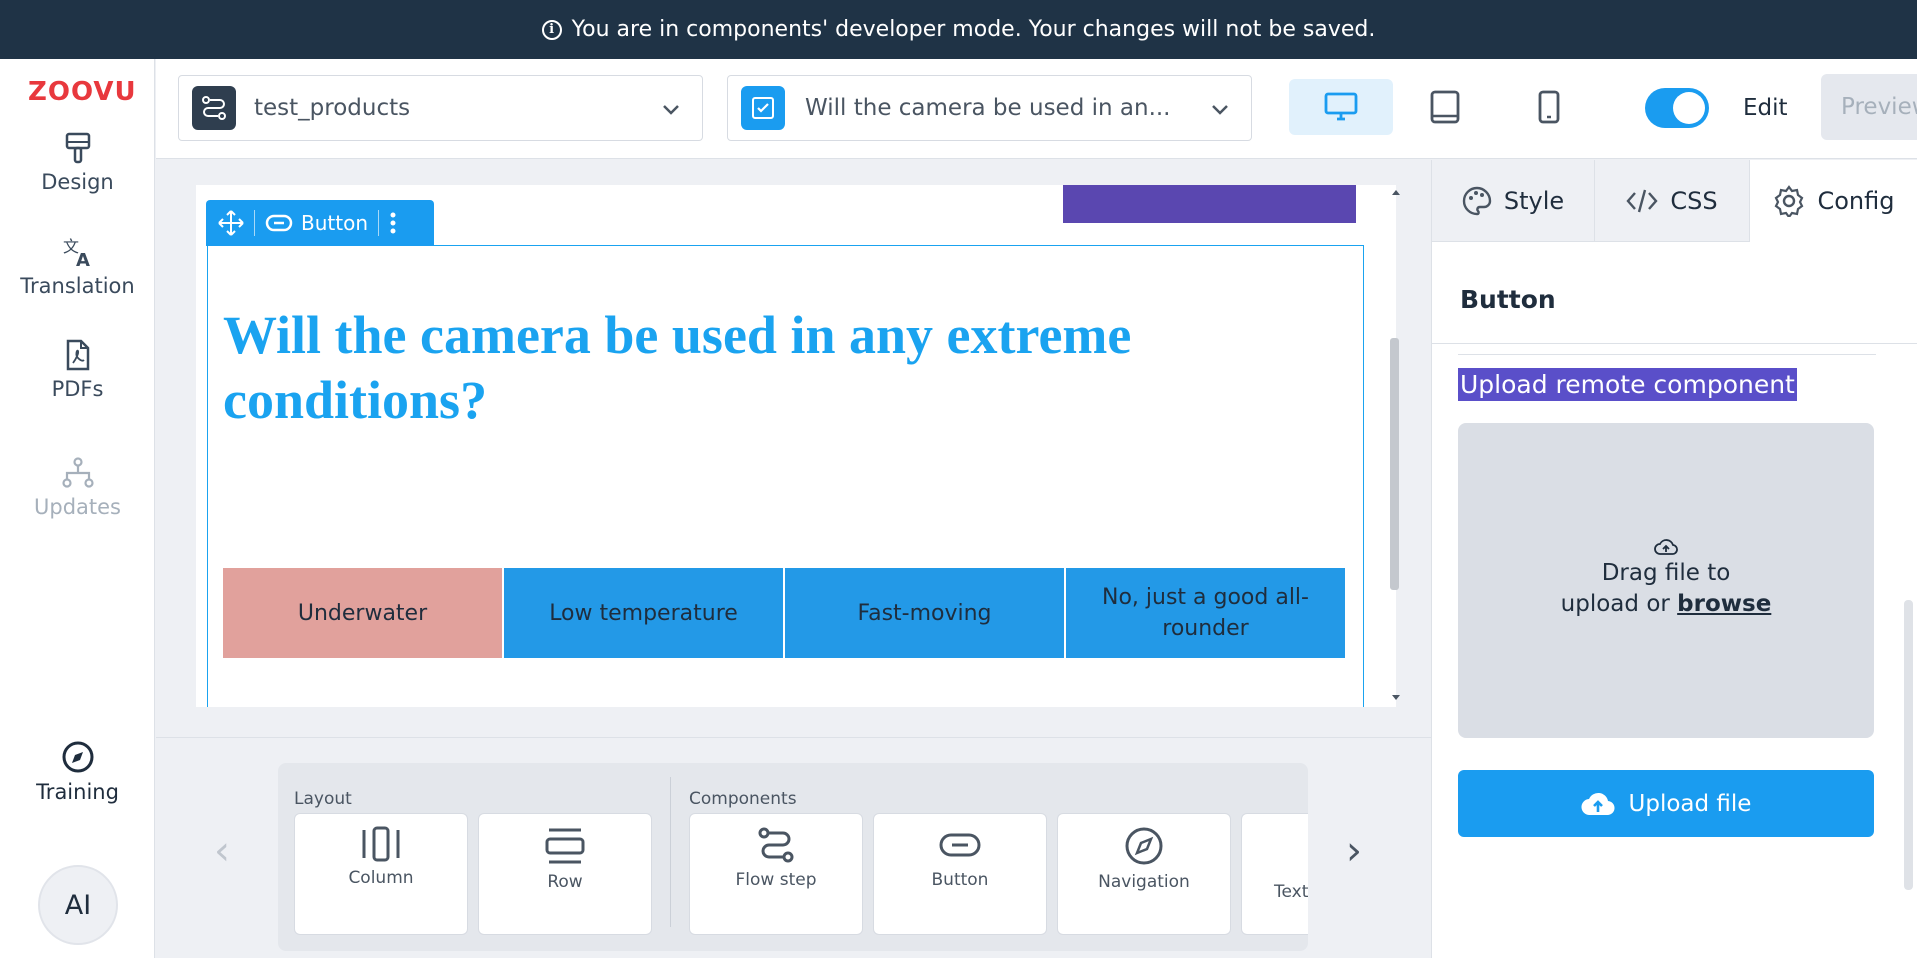 The image size is (1917, 958). Describe the element at coordinates (1209, 204) in the screenshot. I see `restart-button` at that location.